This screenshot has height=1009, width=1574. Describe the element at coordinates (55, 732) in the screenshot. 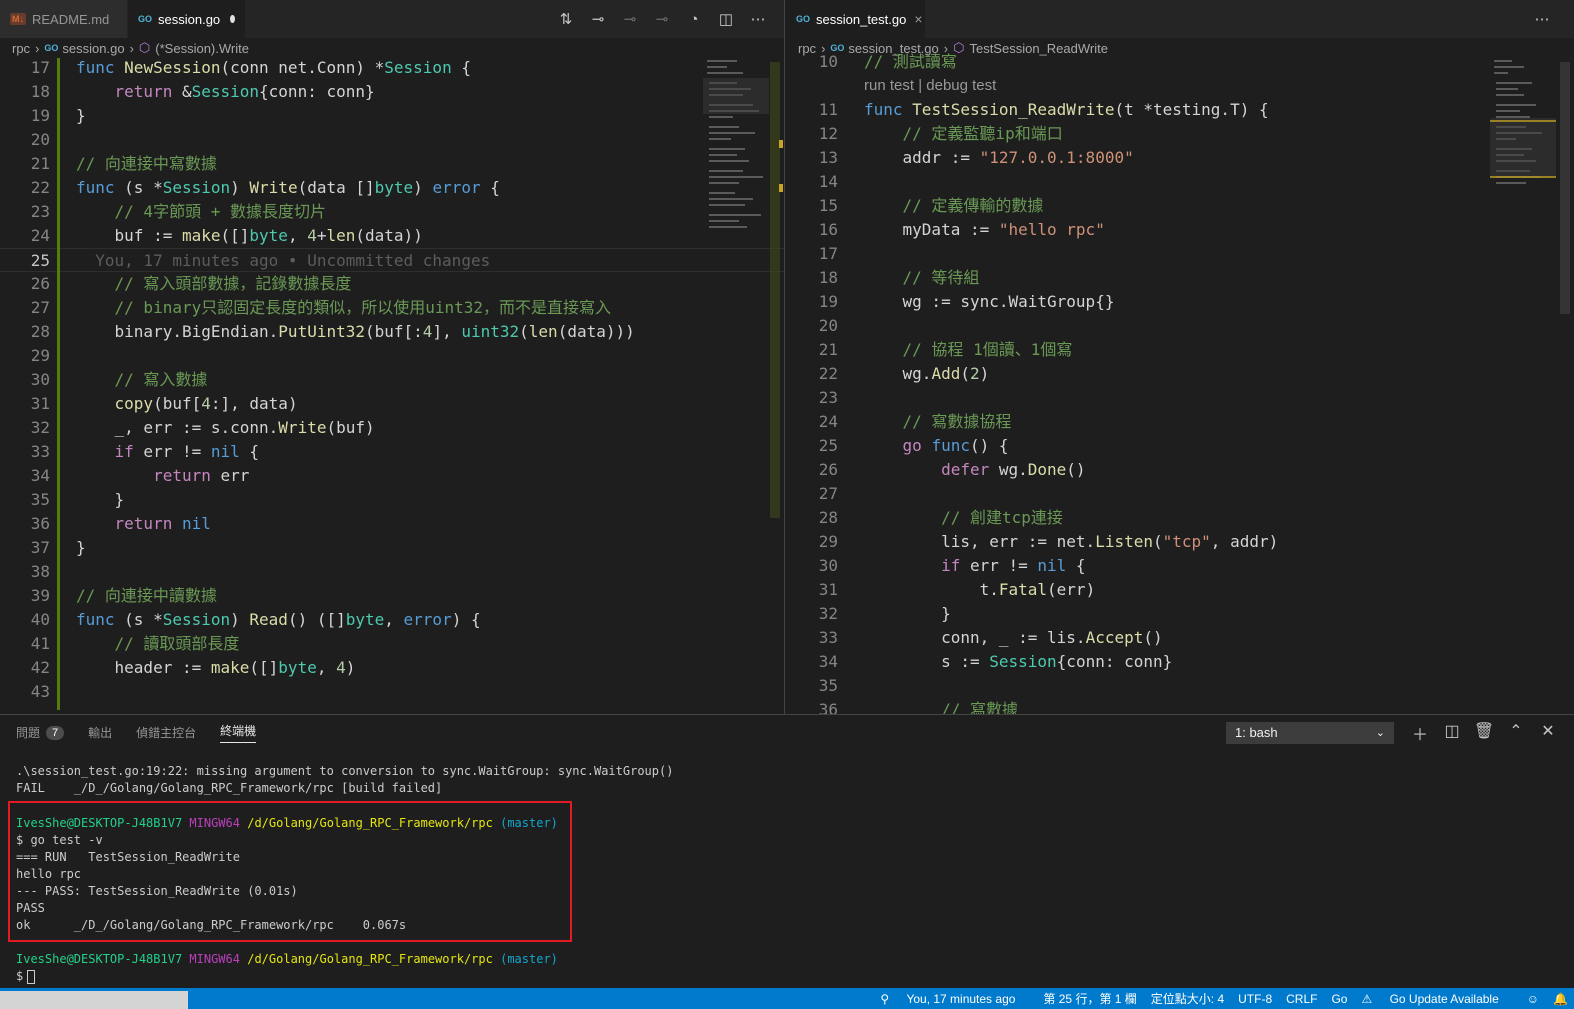

I see `problems-count-badge: 7` at that location.